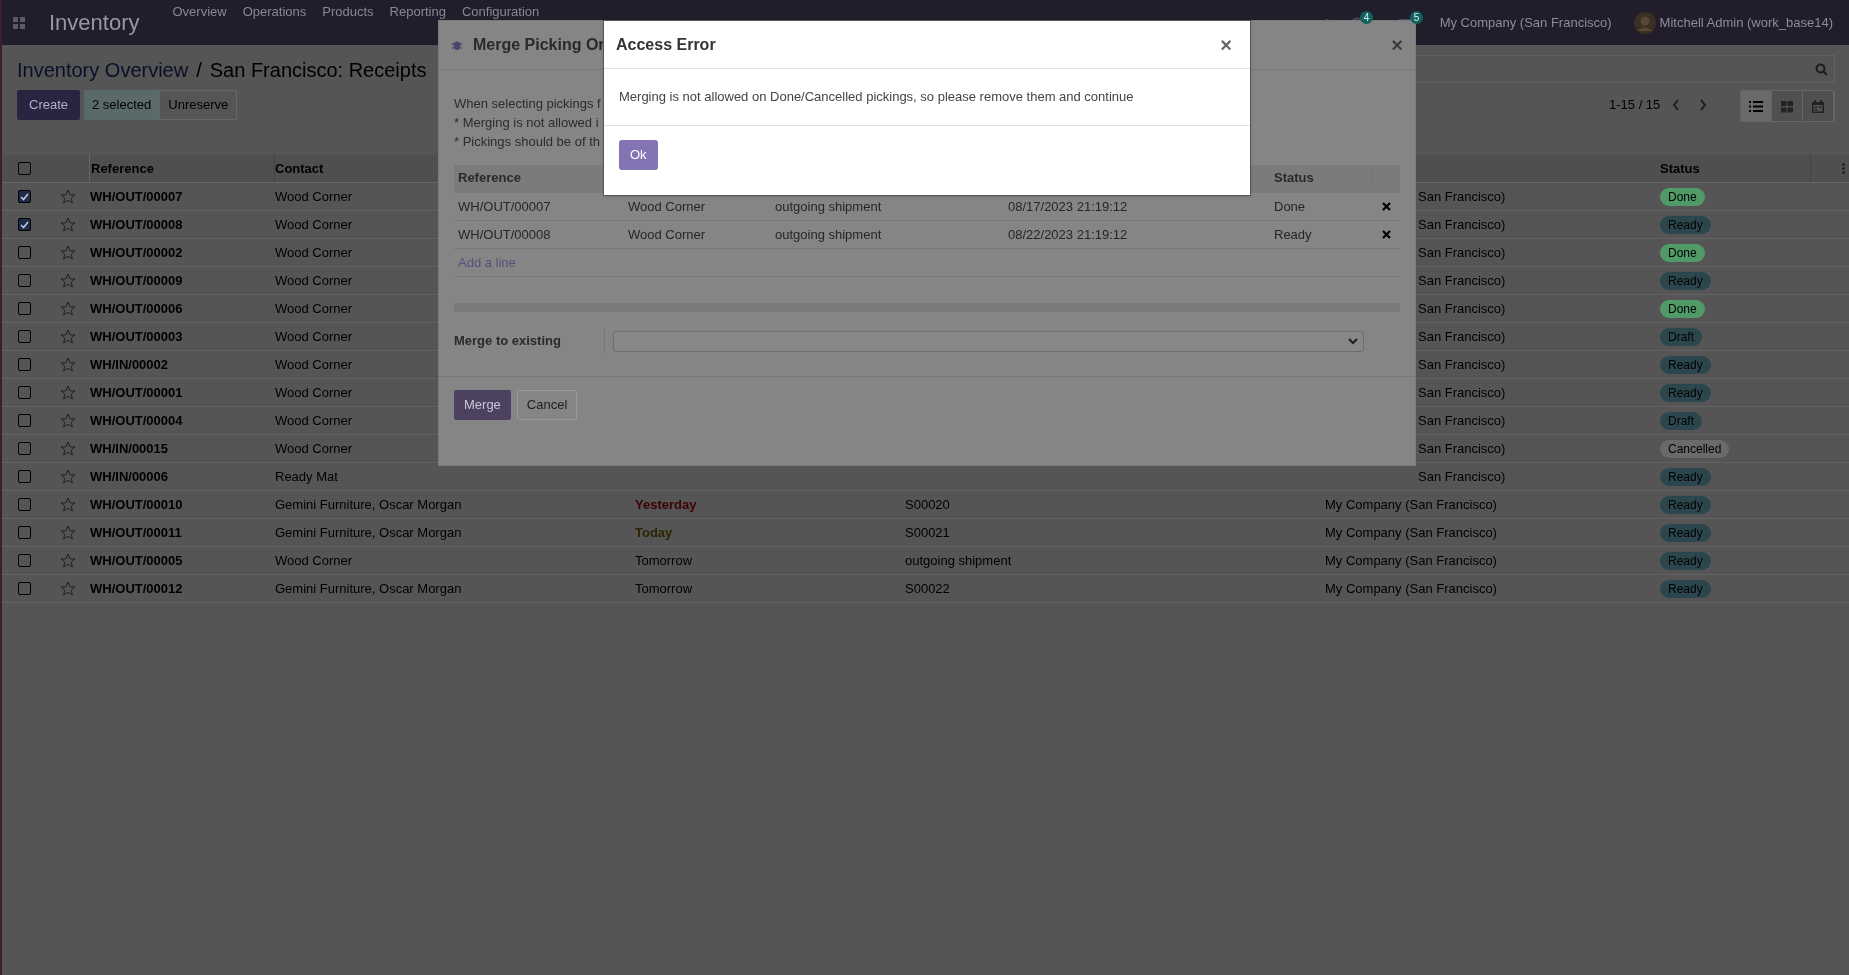 This screenshot has width=1849, height=975. Describe the element at coordinates (504, 206) in the screenshot. I see `reference-cell: WH/OUT/00007` at that location.